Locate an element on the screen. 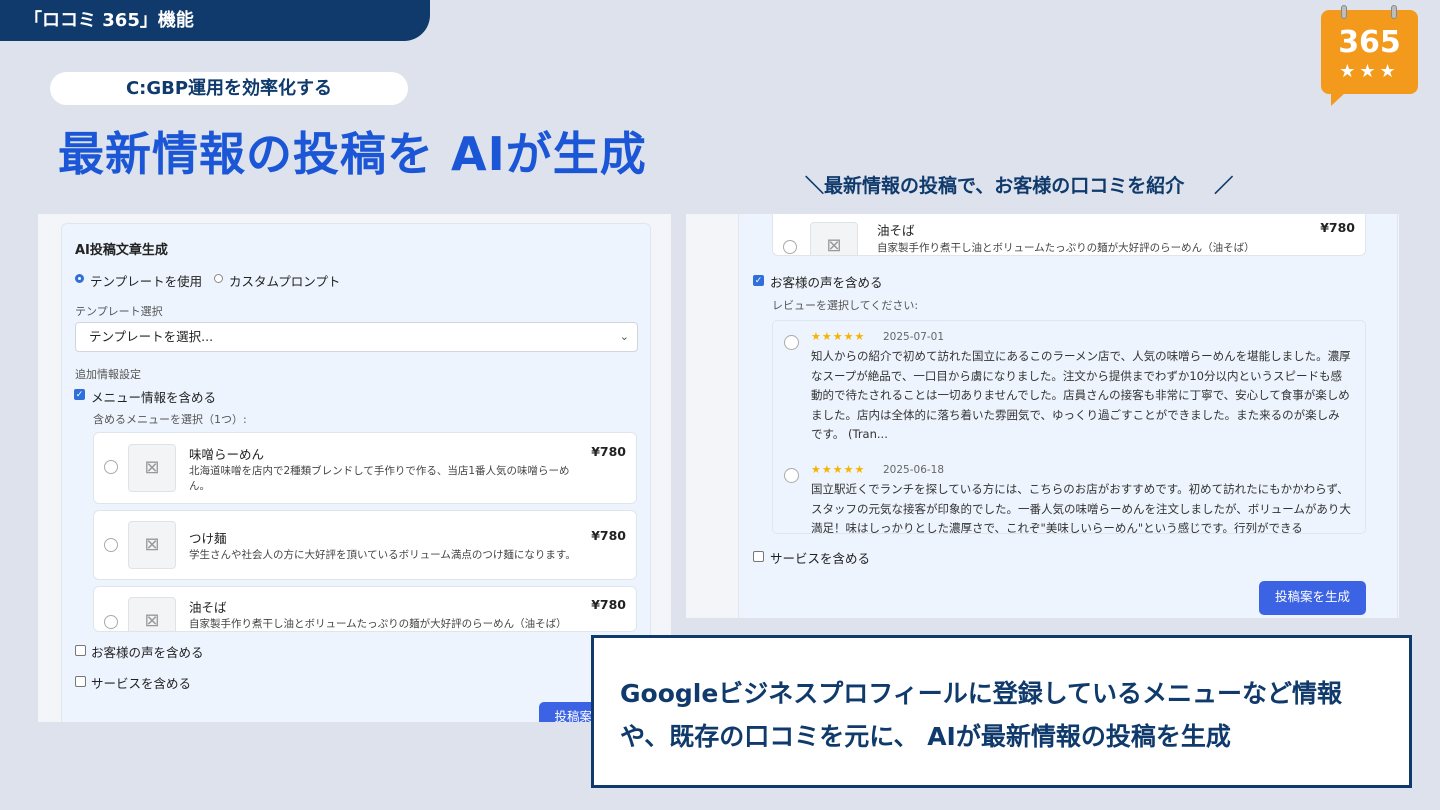 The width and height of the screenshot is (1440, 810). template-select: テンプレートを選択... ⌄ is located at coordinates (356, 337).